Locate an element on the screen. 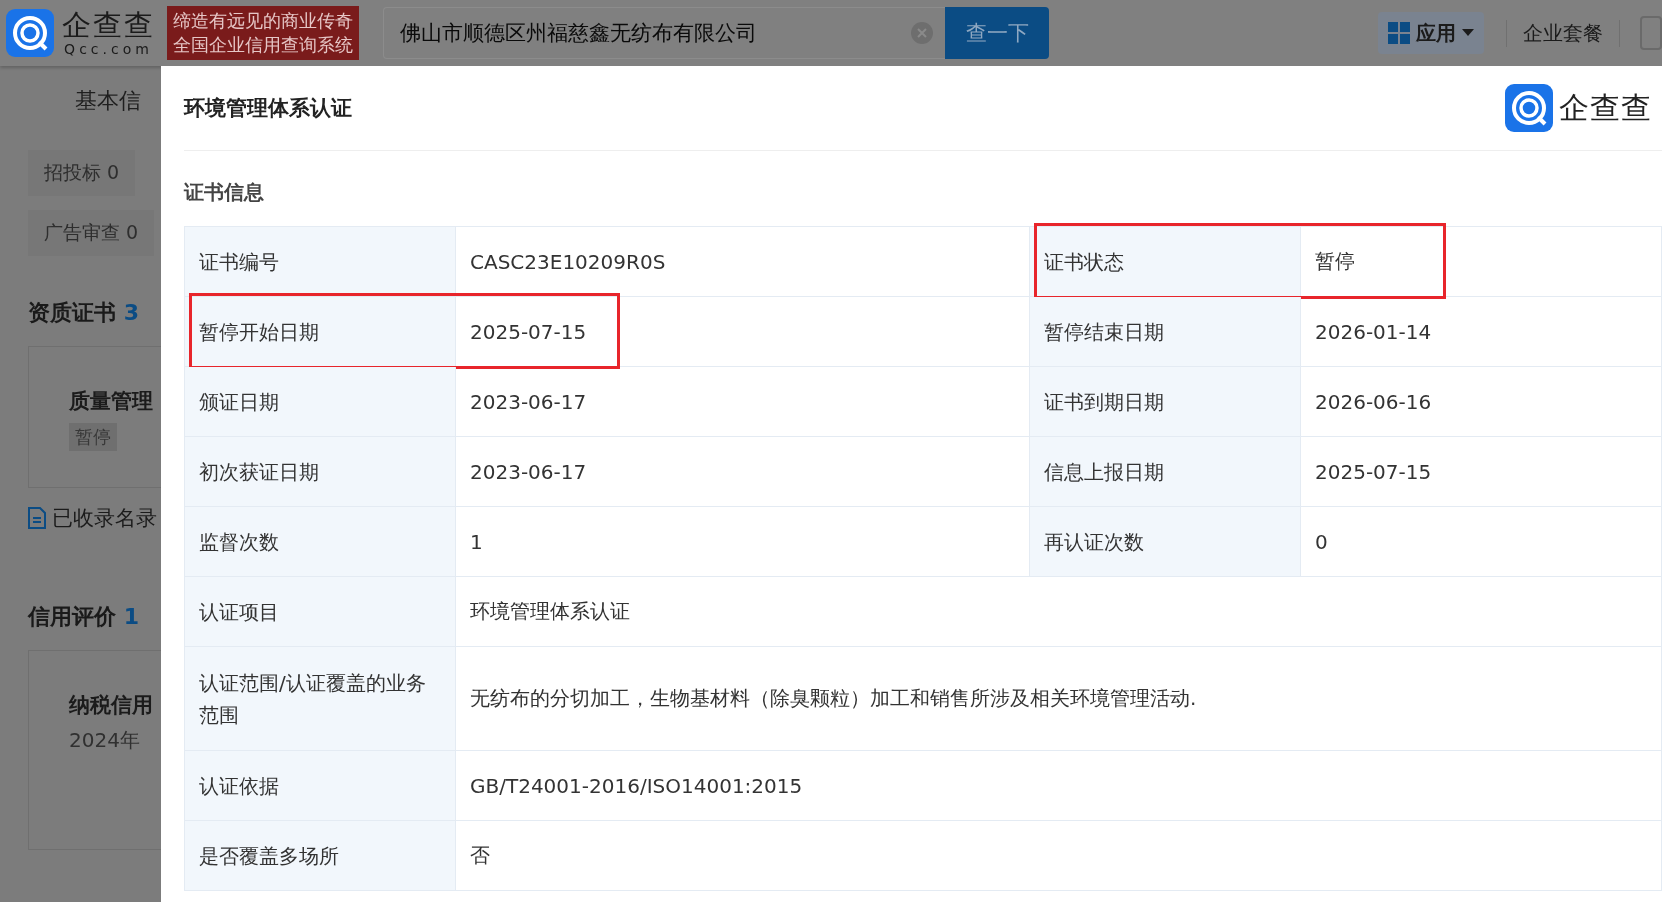 This screenshot has height=902, width=1662. field-value: 无纺布的分切加工，生物基材料（除臭颗粒）加工和销售所涉及相关环境管理活动. is located at coordinates (1059, 699).